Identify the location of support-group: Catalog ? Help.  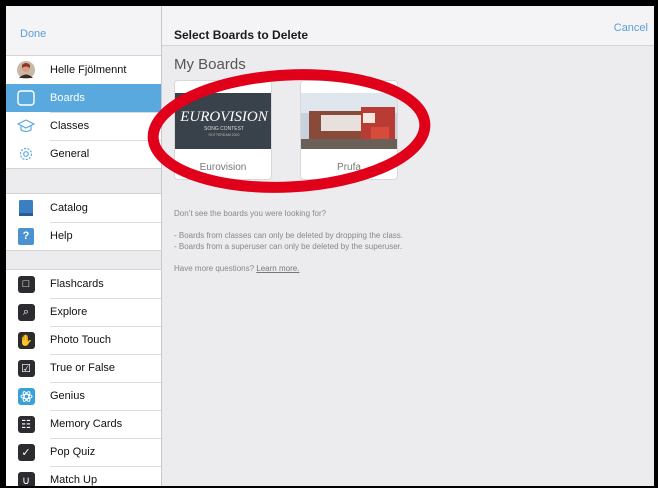
(83, 222).